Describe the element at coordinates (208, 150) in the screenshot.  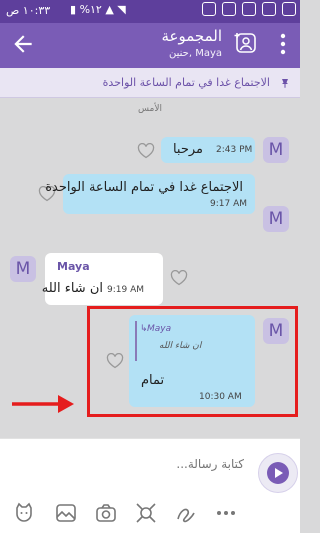
I see `message-bubble-outgoing: مرحبا 2:43 PM` at that location.